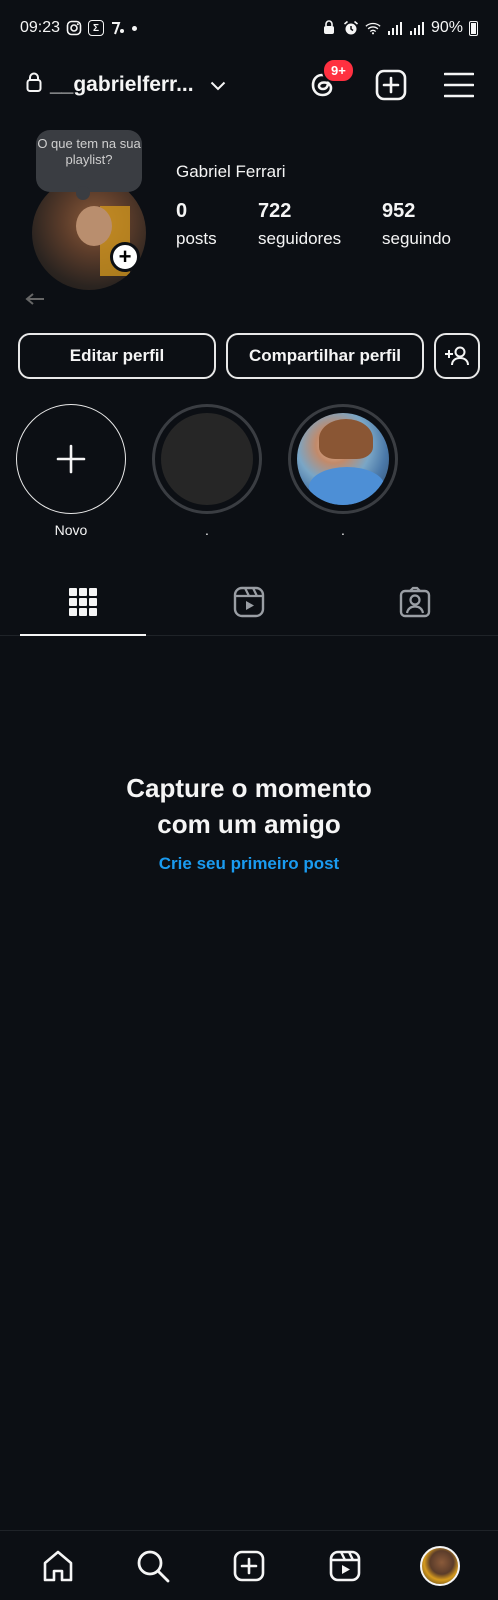 Image resolution: width=498 pixels, height=1600 pixels. What do you see at coordinates (217, 224) in the screenshot?
I see `posts-stat: 0 posts` at bounding box center [217, 224].